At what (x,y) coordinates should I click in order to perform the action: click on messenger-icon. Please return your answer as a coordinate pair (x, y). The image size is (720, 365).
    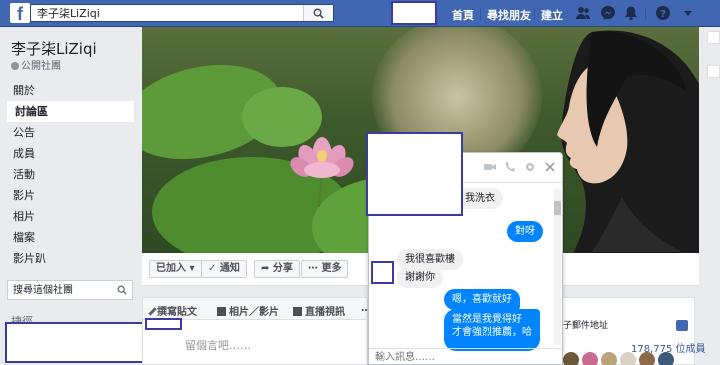
    Looking at the image, I should click on (608, 13).